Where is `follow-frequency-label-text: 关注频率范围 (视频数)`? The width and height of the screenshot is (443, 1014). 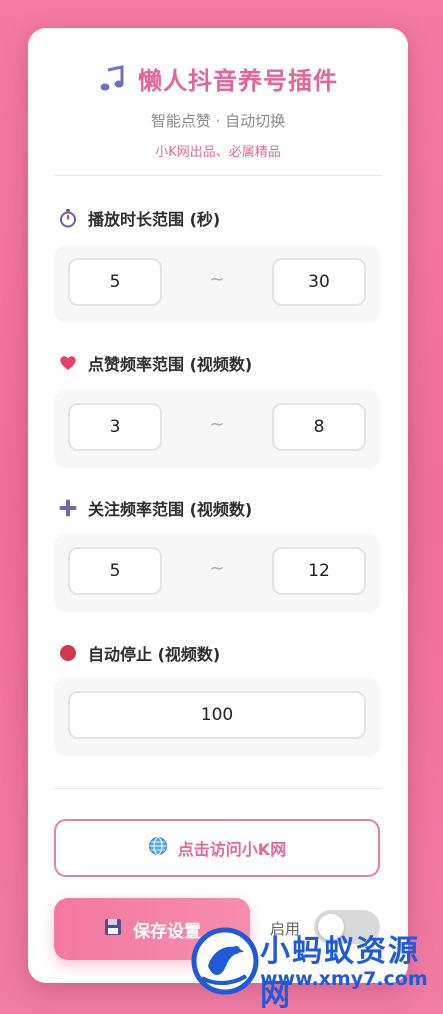
follow-frequency-label-text: 关注频率范围 (视频数) is located at coordinates (170, 509).